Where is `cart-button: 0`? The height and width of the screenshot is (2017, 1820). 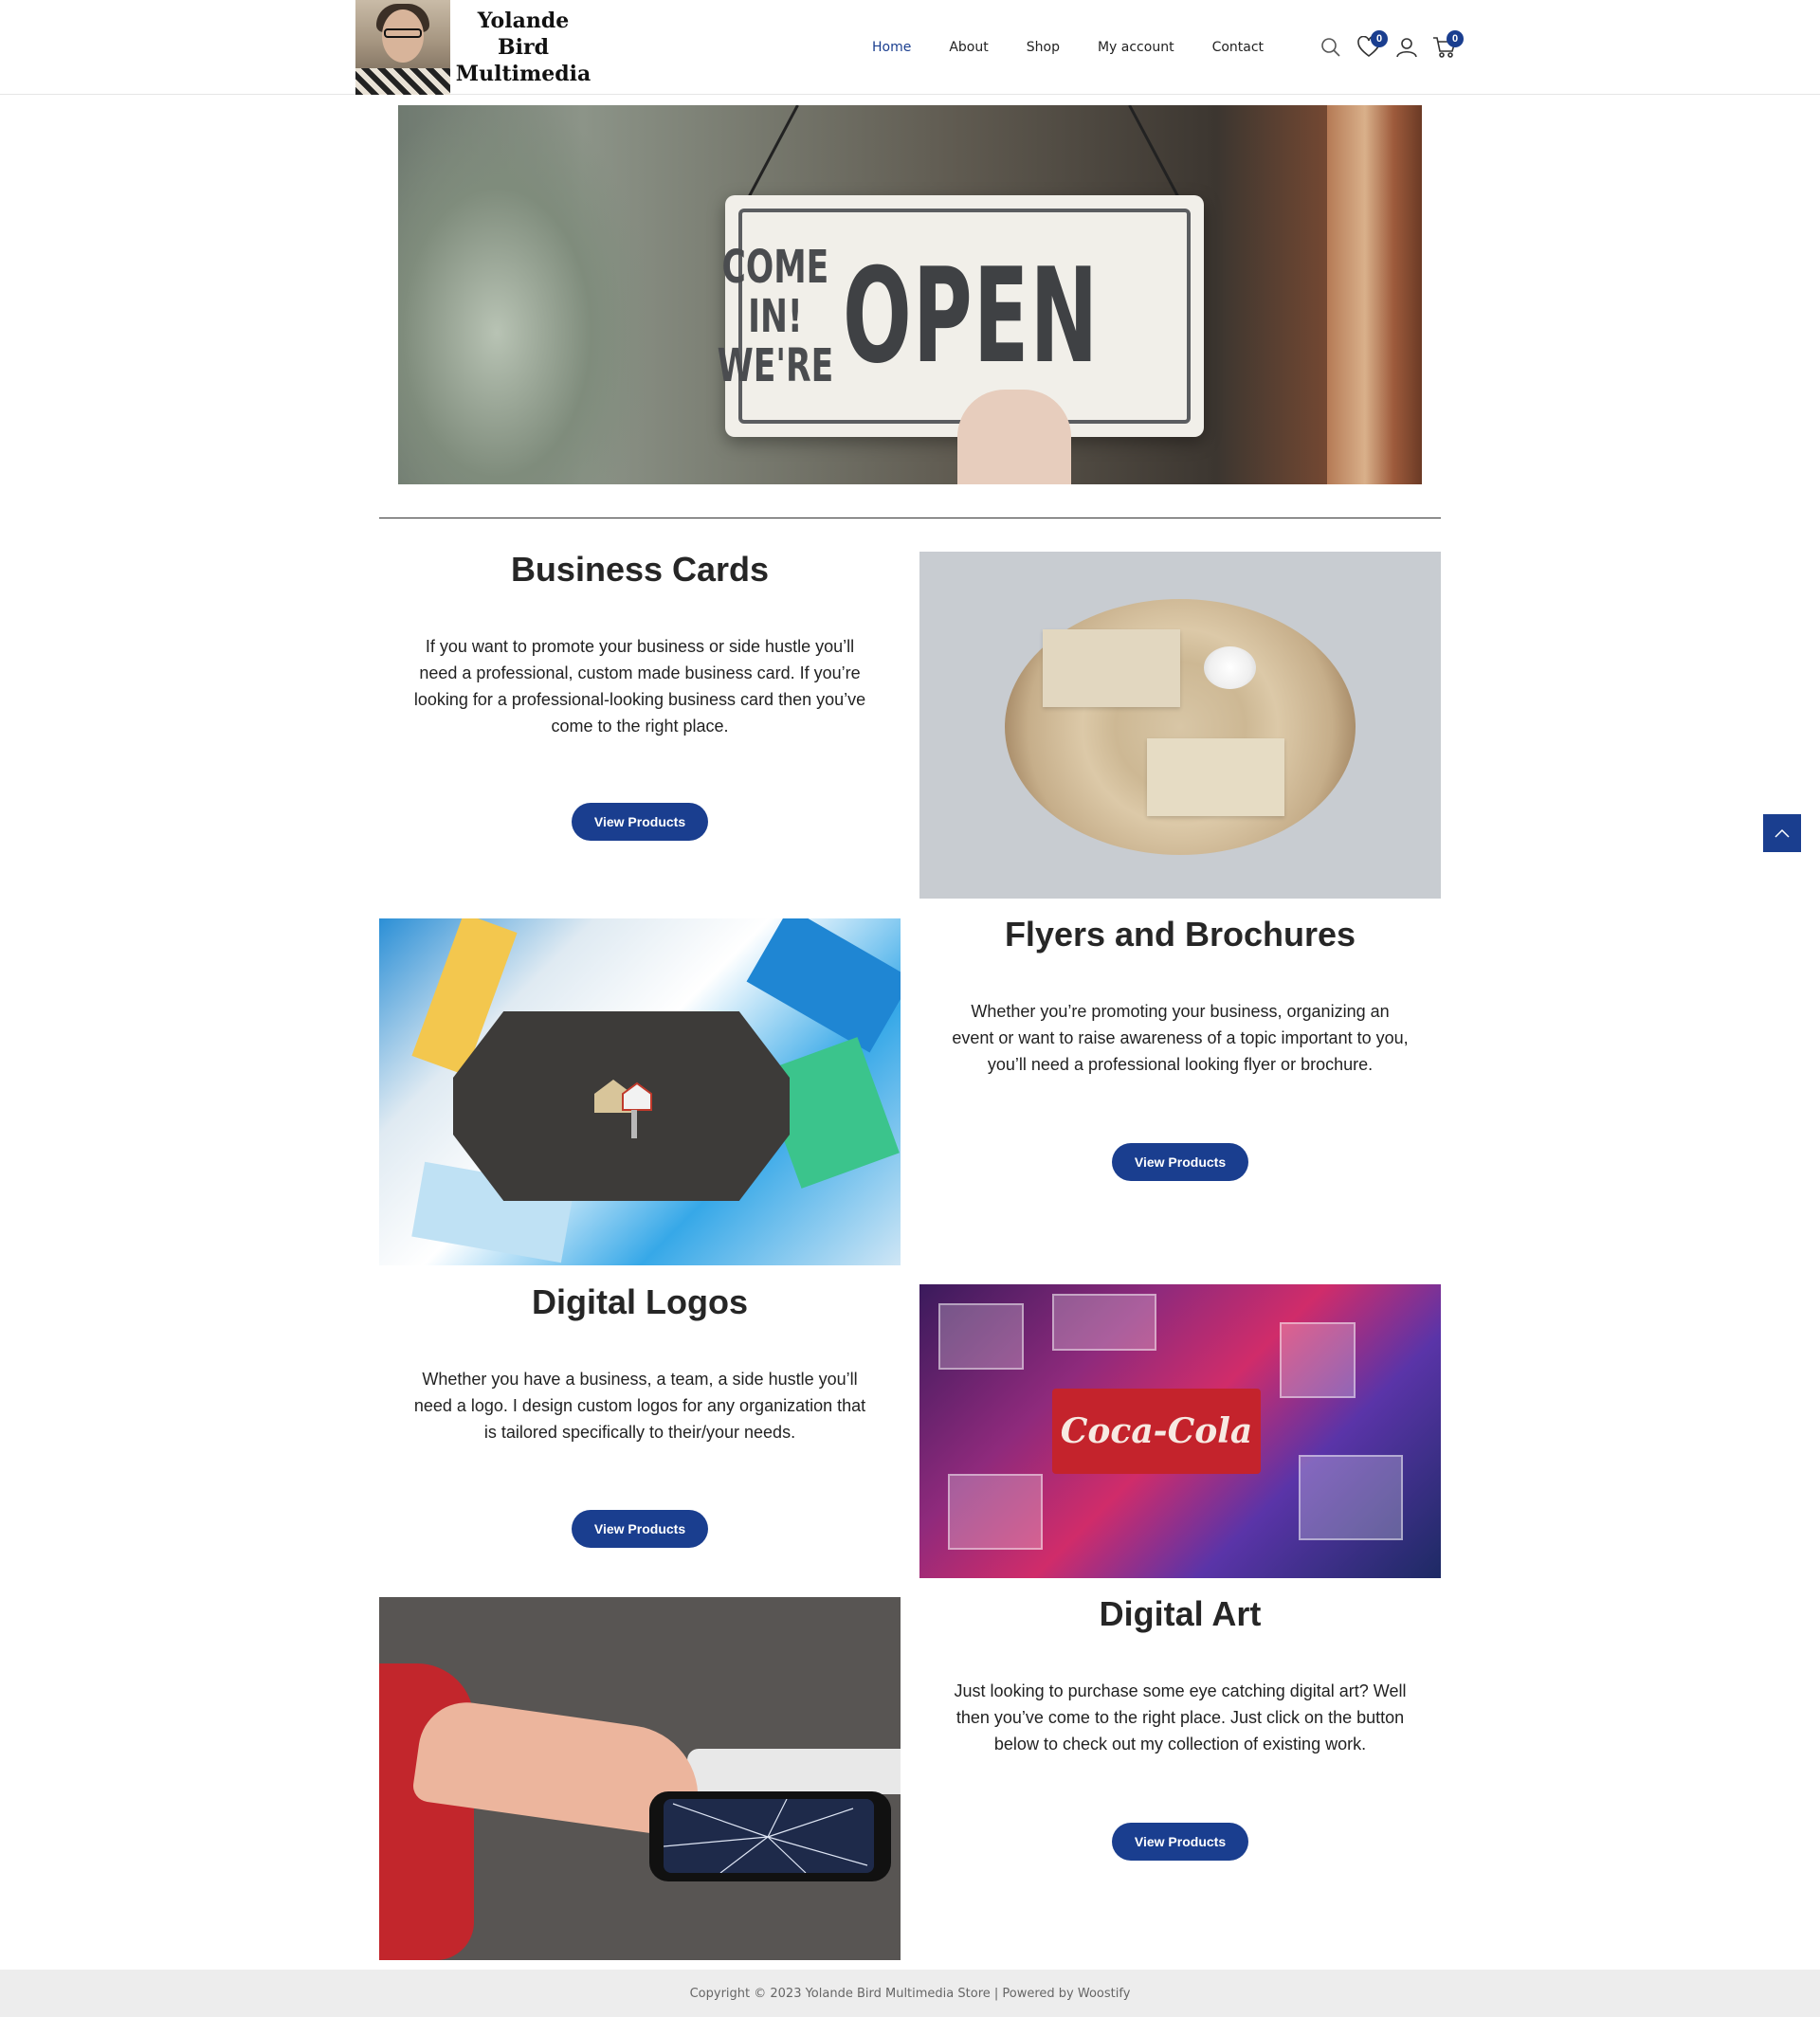 cart-button: 0 is located at coordinates (1445, 47).